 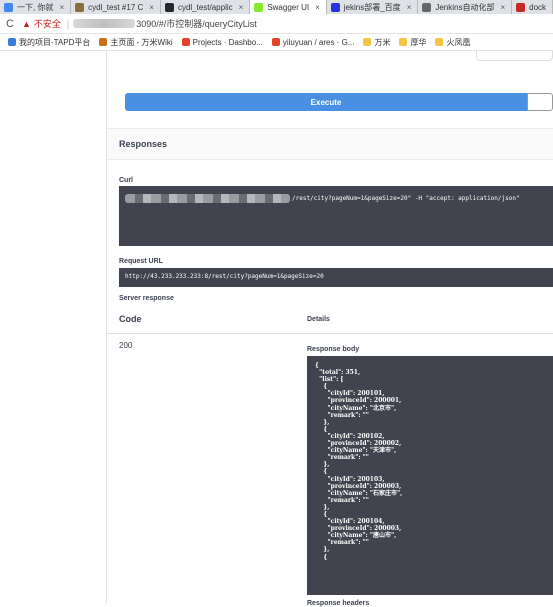 I want to click on bookmark-item: 我的项目-TAPD平台, so click(x=49, y=42).